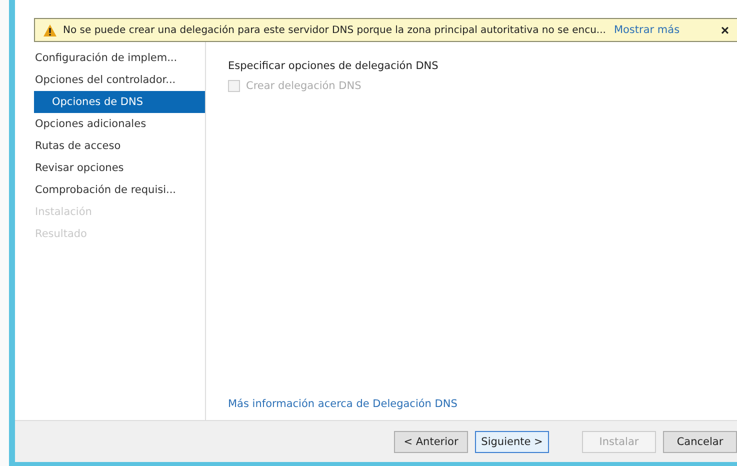  I want to click on wizard-button: < Anterior, so click(431, 441).